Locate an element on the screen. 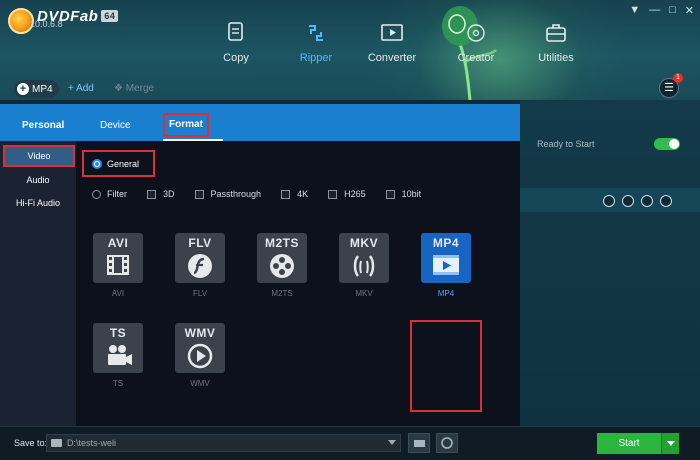 The width and height of the screenshot is (700, 460). converter-icon is located at coordinates (392, 32).